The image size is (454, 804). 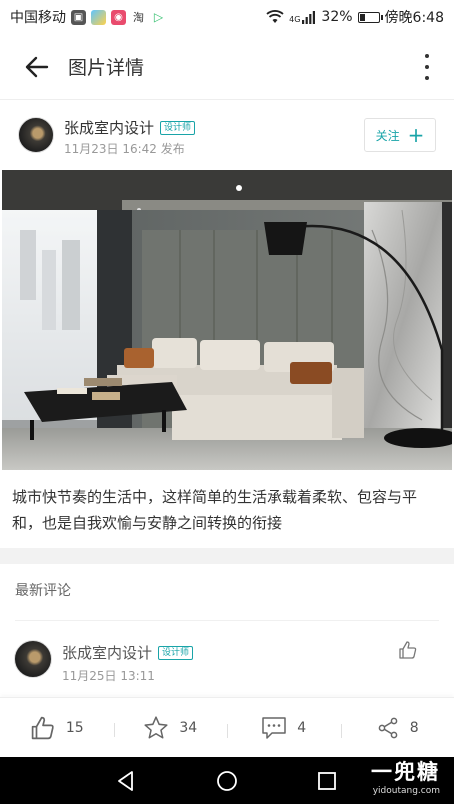 I want to click on share-count: 8, so click(x=414, y=727).